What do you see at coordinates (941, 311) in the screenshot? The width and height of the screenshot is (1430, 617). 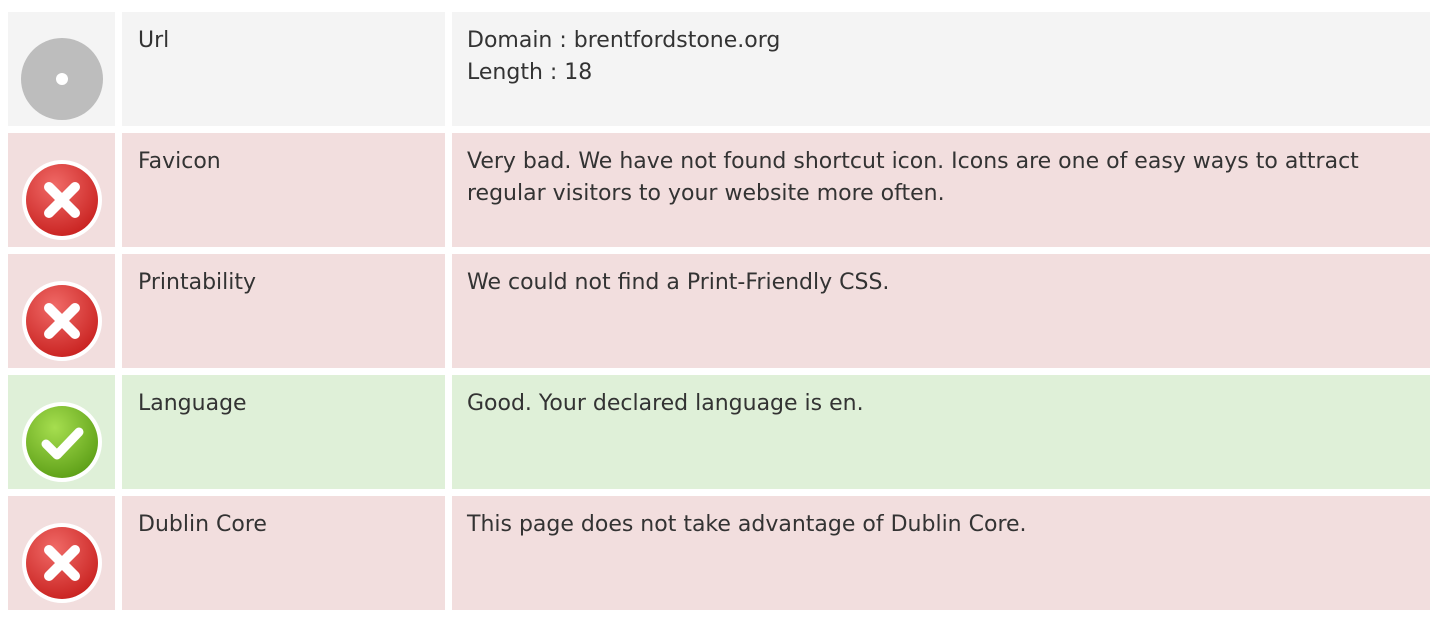 I see `row-value: We could not find a Print-Friendly CSS.` at bounding box center [941, 311].